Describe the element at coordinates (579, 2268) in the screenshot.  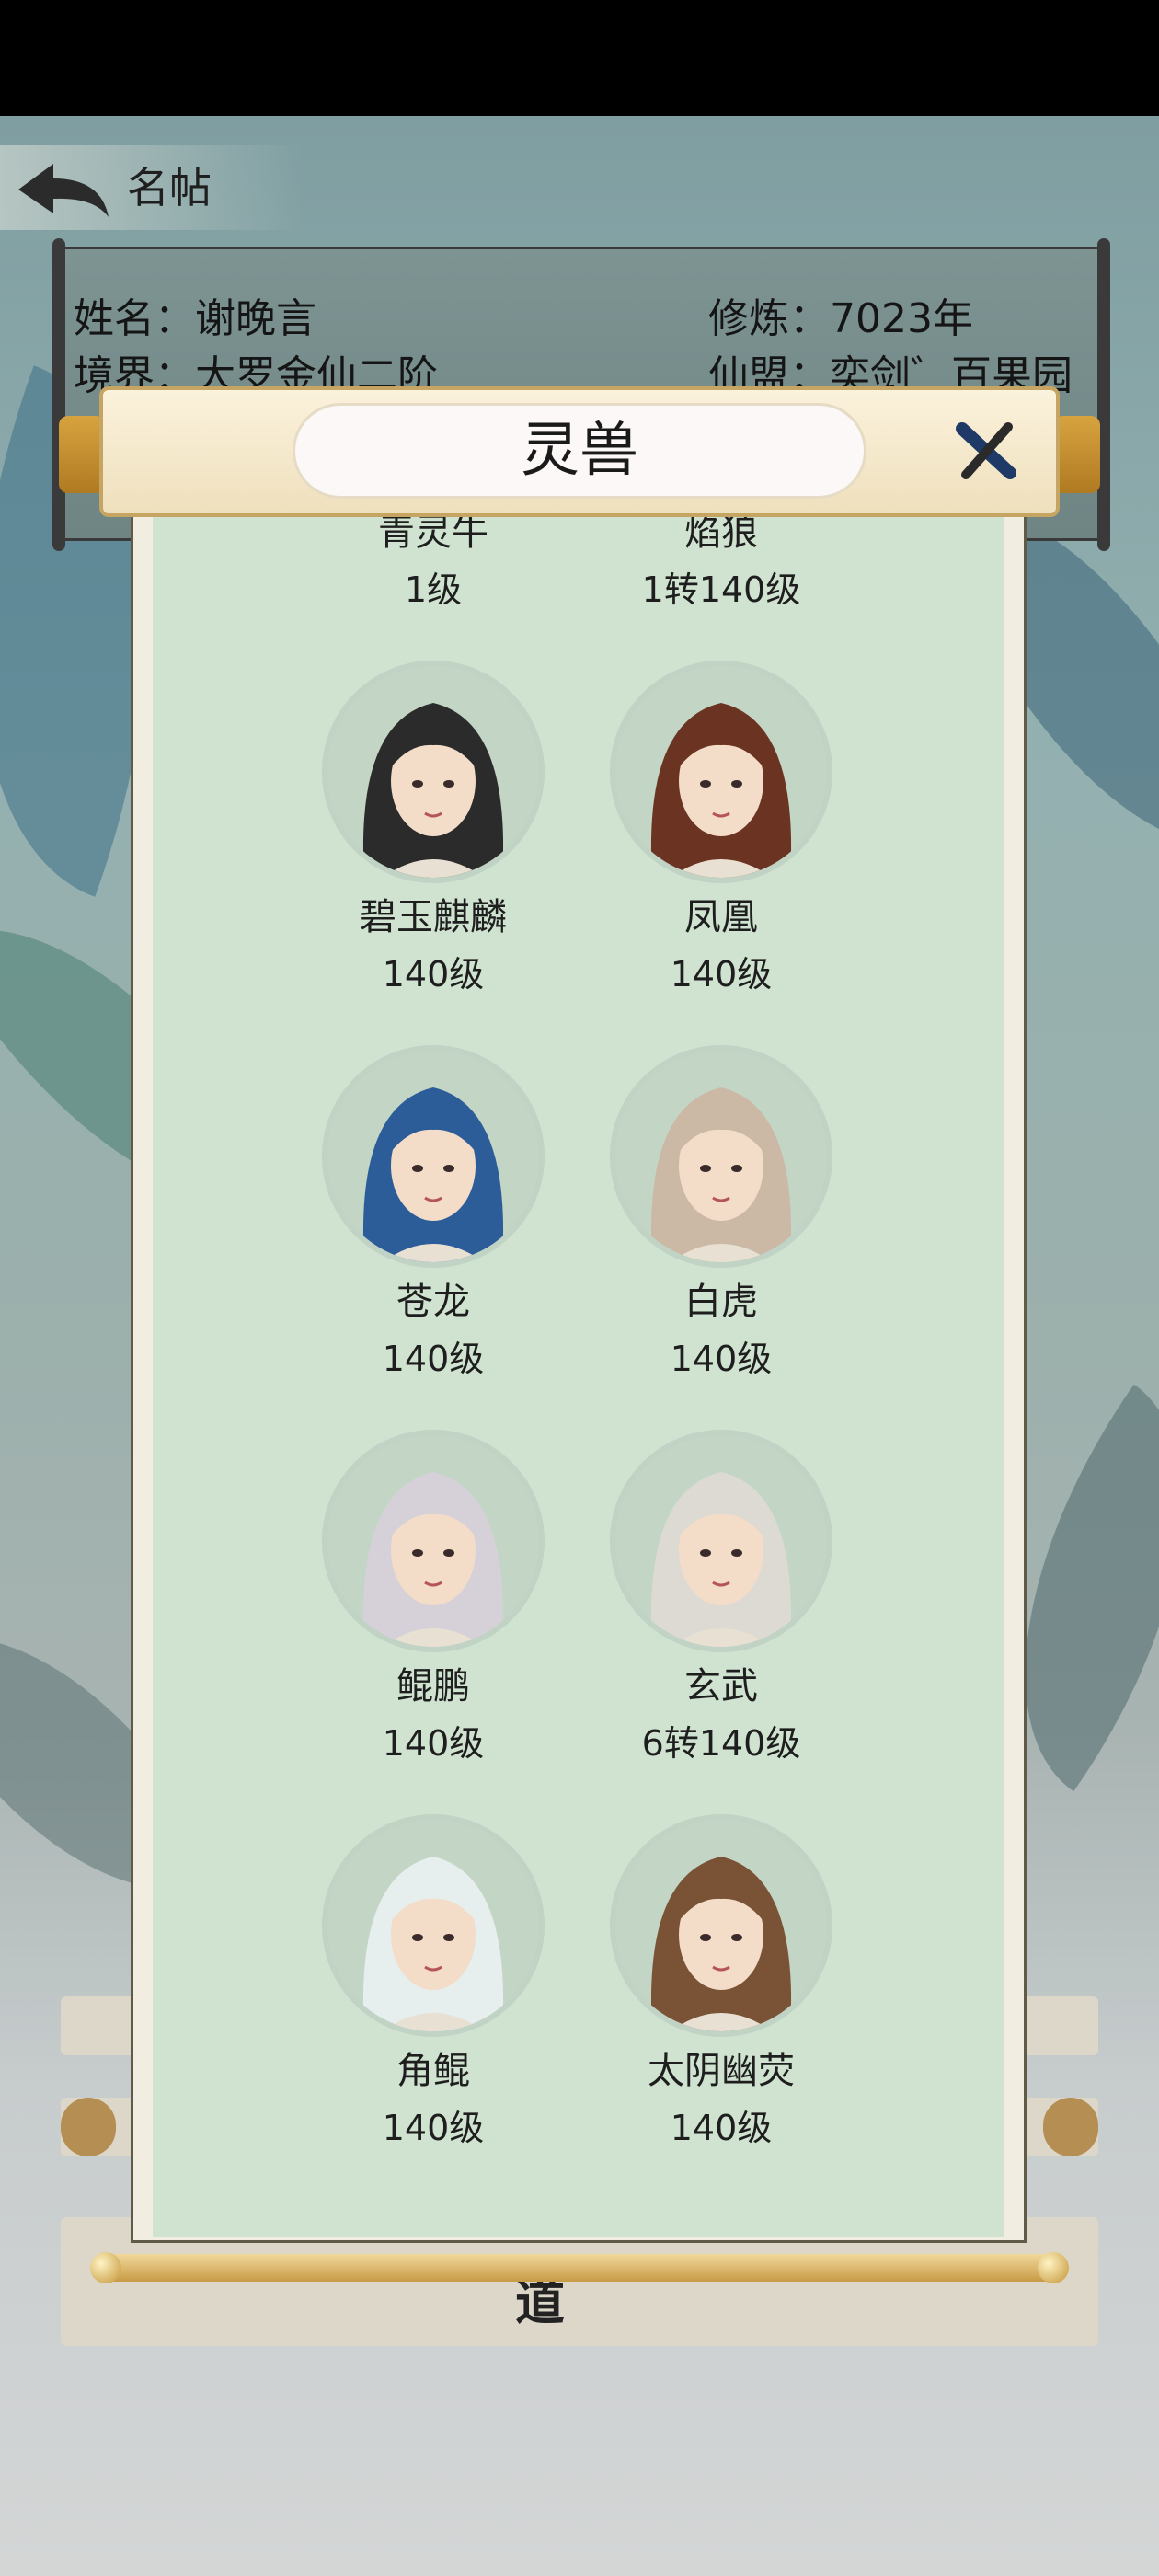
I see `scroll-rod-bottom` at that location.